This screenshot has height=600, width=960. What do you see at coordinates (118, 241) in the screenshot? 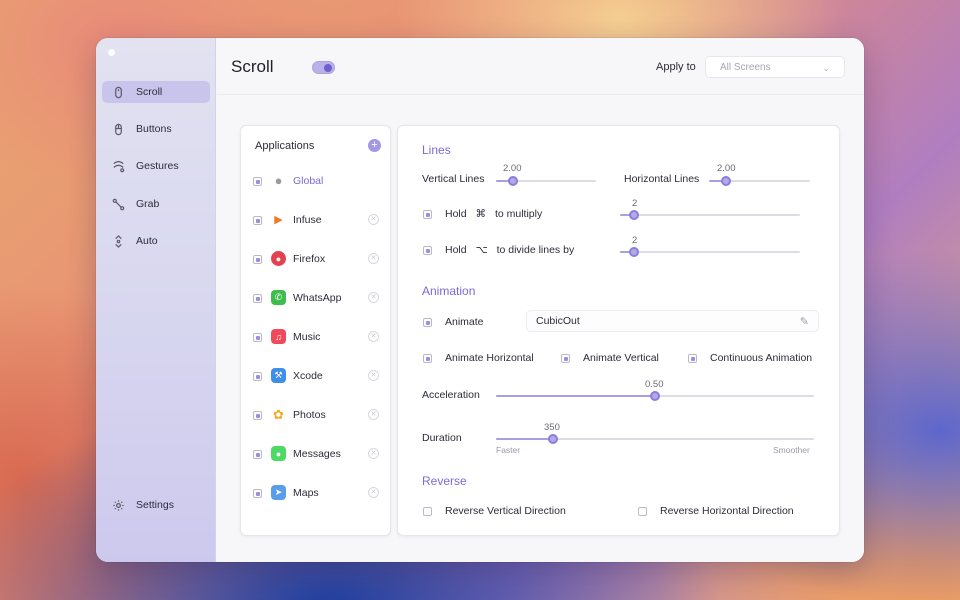
I see `auto-scroll-icon` at bounding box center [118, 241].